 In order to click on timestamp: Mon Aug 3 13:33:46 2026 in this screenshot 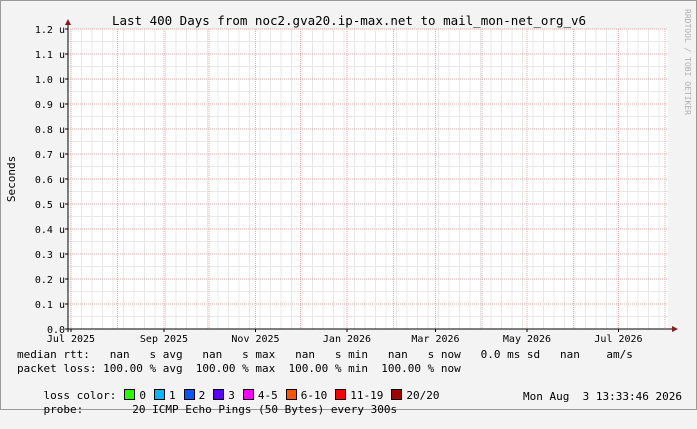, I will do `click(602, 396)`.